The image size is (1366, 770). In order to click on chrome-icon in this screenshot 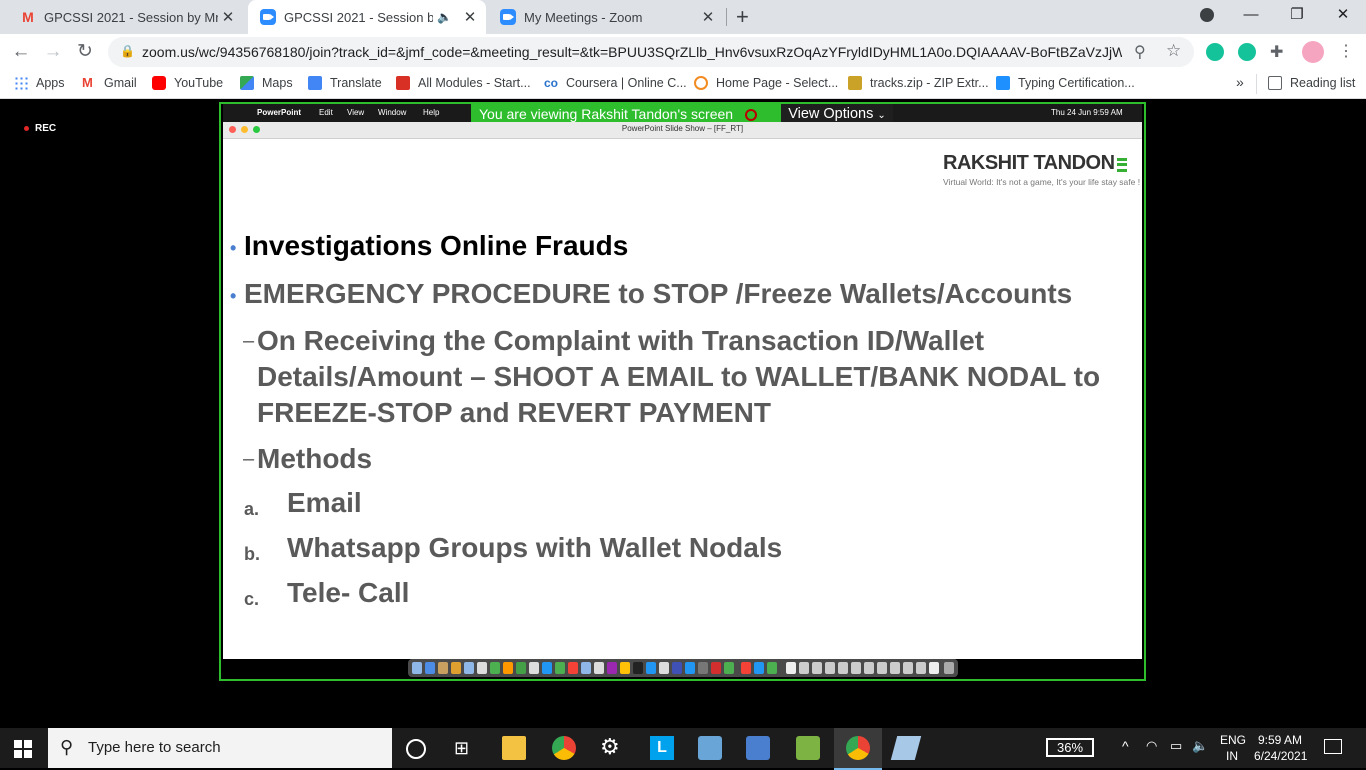, I will do `click(564, 748)`.